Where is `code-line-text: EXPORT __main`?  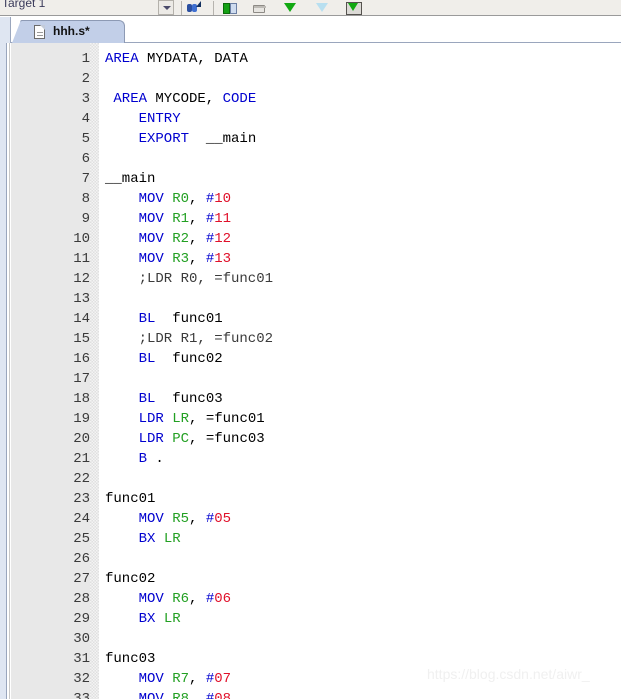 code-line-text: EXPORT __main is located at coordinates (198, 139).